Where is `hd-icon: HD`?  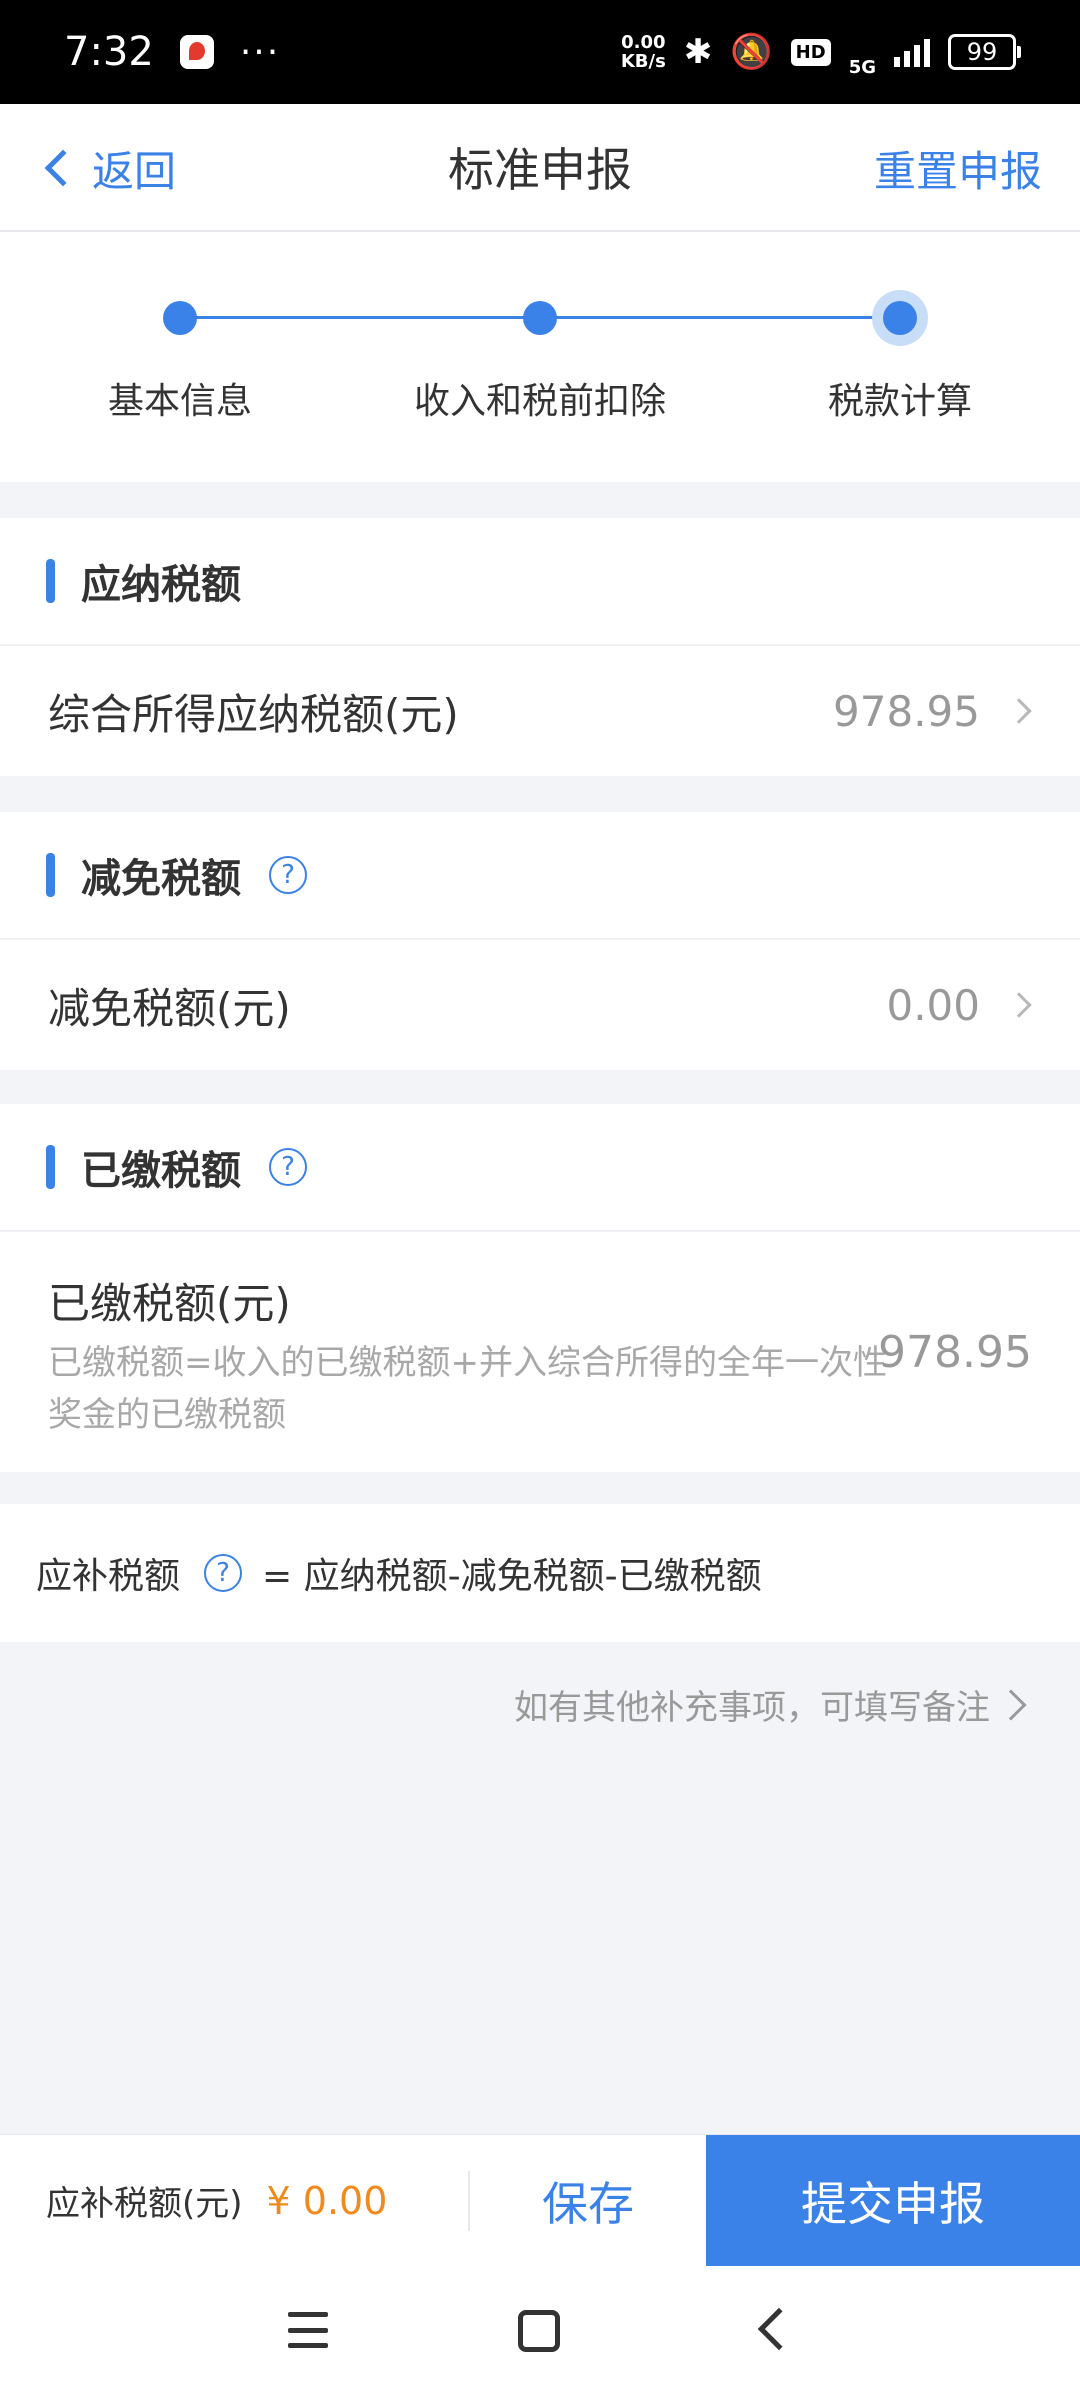
hd-icon: HD is located at coordinates (810, 52).